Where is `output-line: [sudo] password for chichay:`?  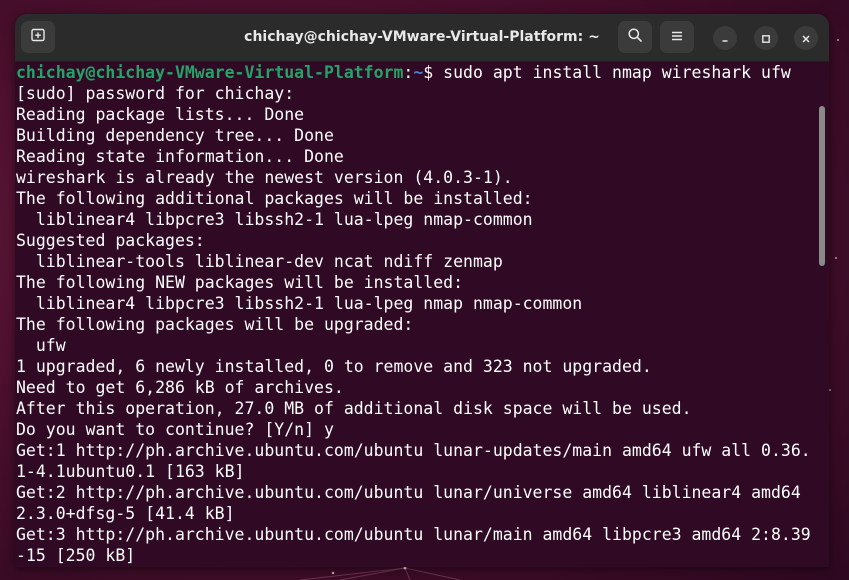
output-line: [sudo] password for chichay: is located at coordinates (155, 93).